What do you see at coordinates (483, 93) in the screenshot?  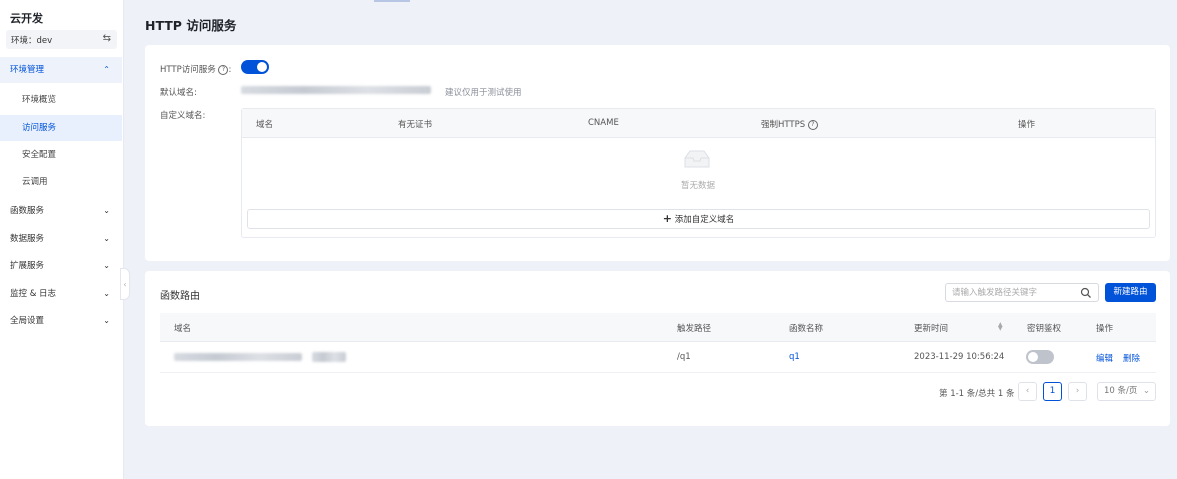 I see `default-domain-hint: 建议仅用于测试使用` at bounding box center [483, 93].